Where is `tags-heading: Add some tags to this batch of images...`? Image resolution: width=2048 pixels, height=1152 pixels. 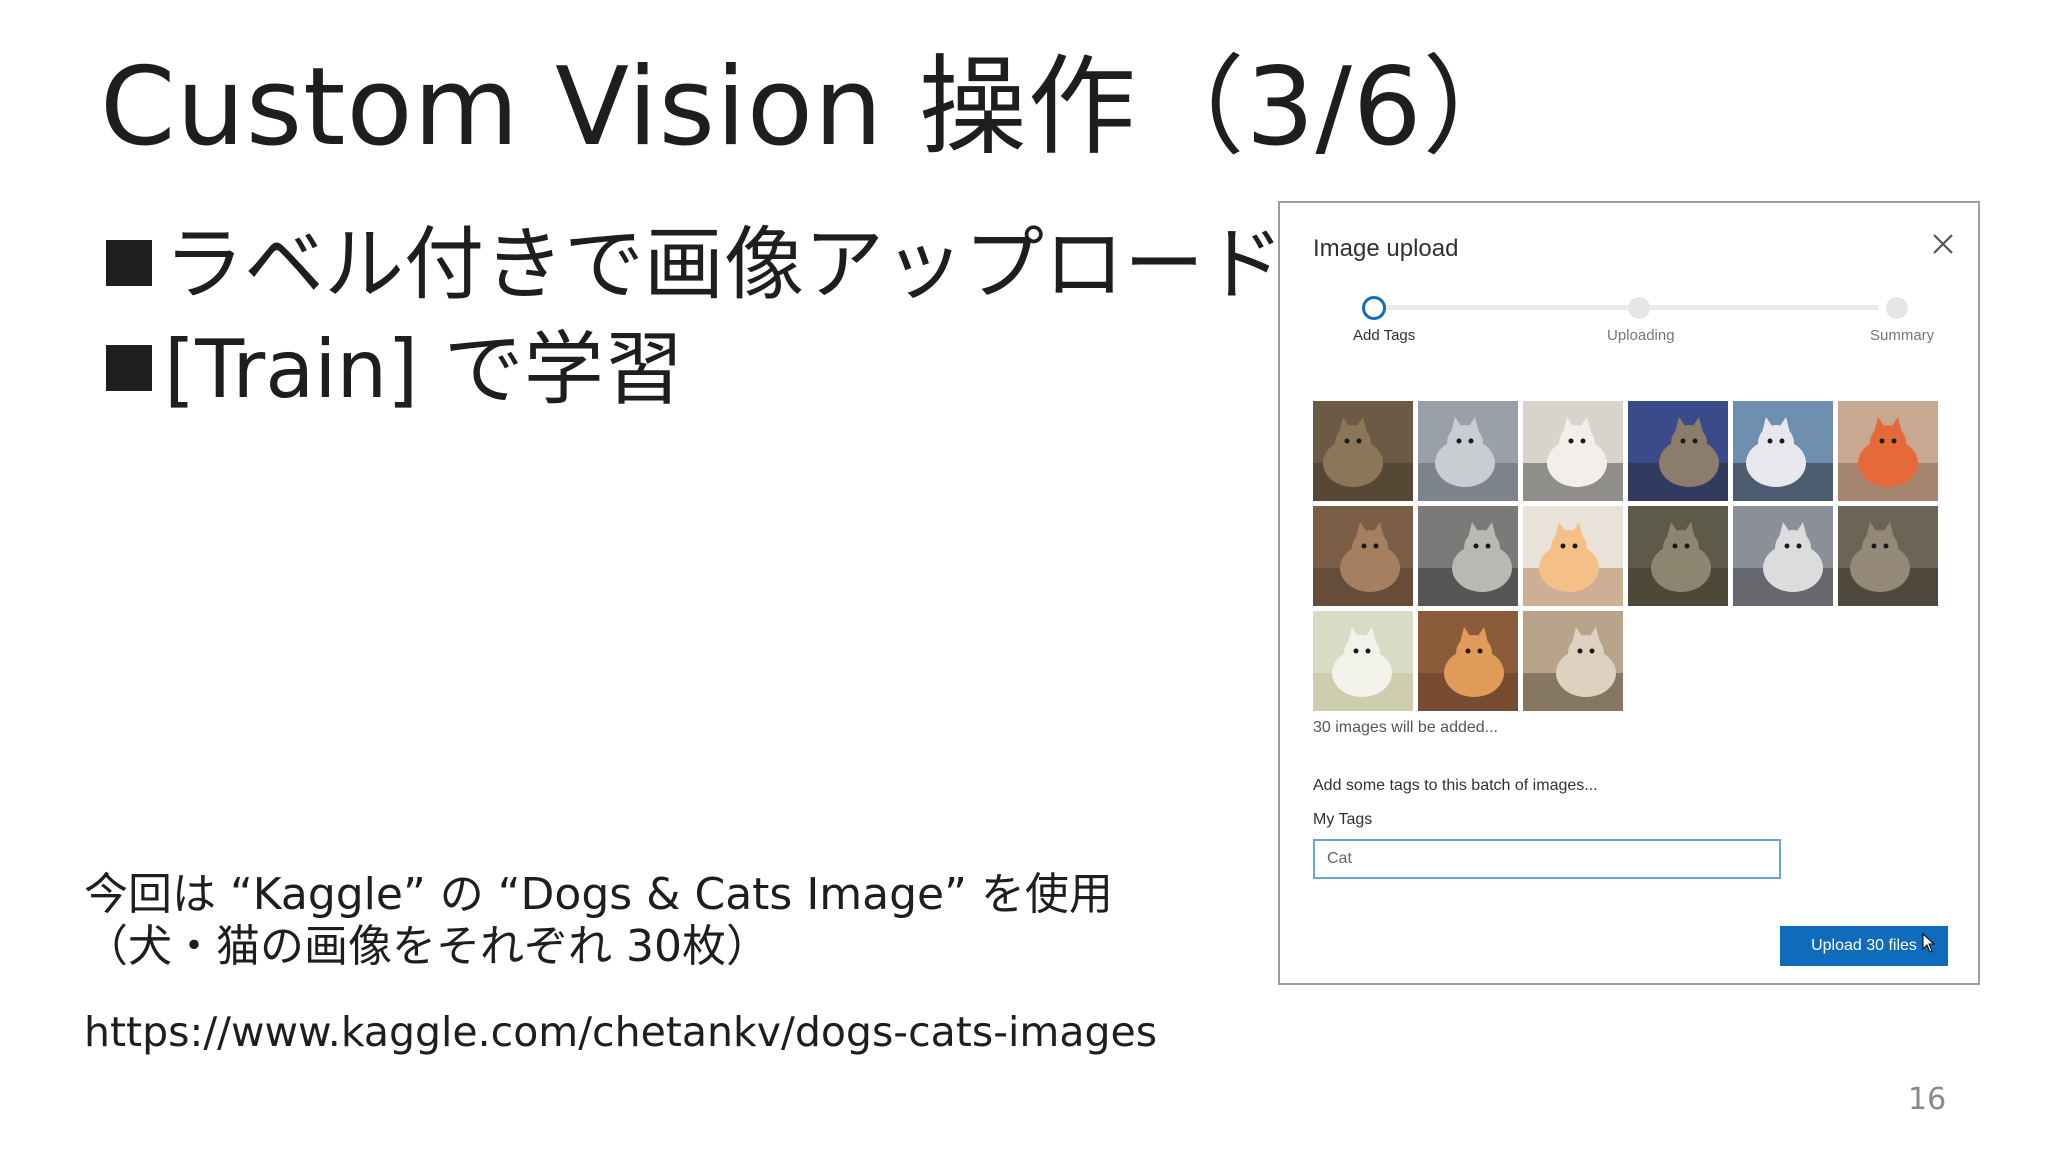 tags-heading: Add some tags to this batch of images... is located at coordinates (1455, 785).